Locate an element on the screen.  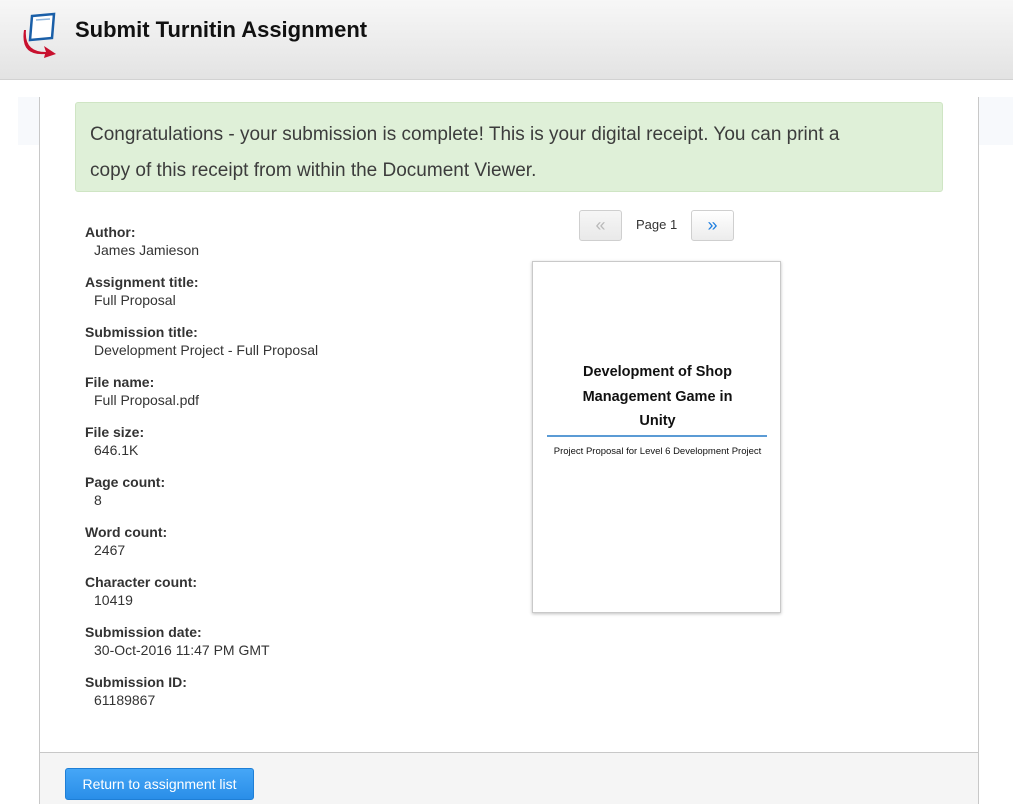
detail-label: File size: is located at coordinates (115, 432).